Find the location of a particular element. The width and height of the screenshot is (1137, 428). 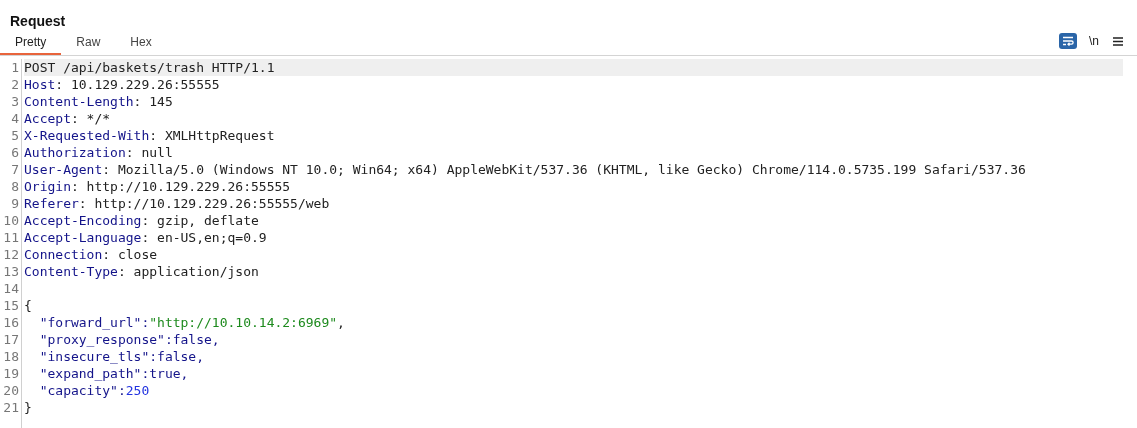

newline-toggle: \n is located at coordinates (1094, 41).